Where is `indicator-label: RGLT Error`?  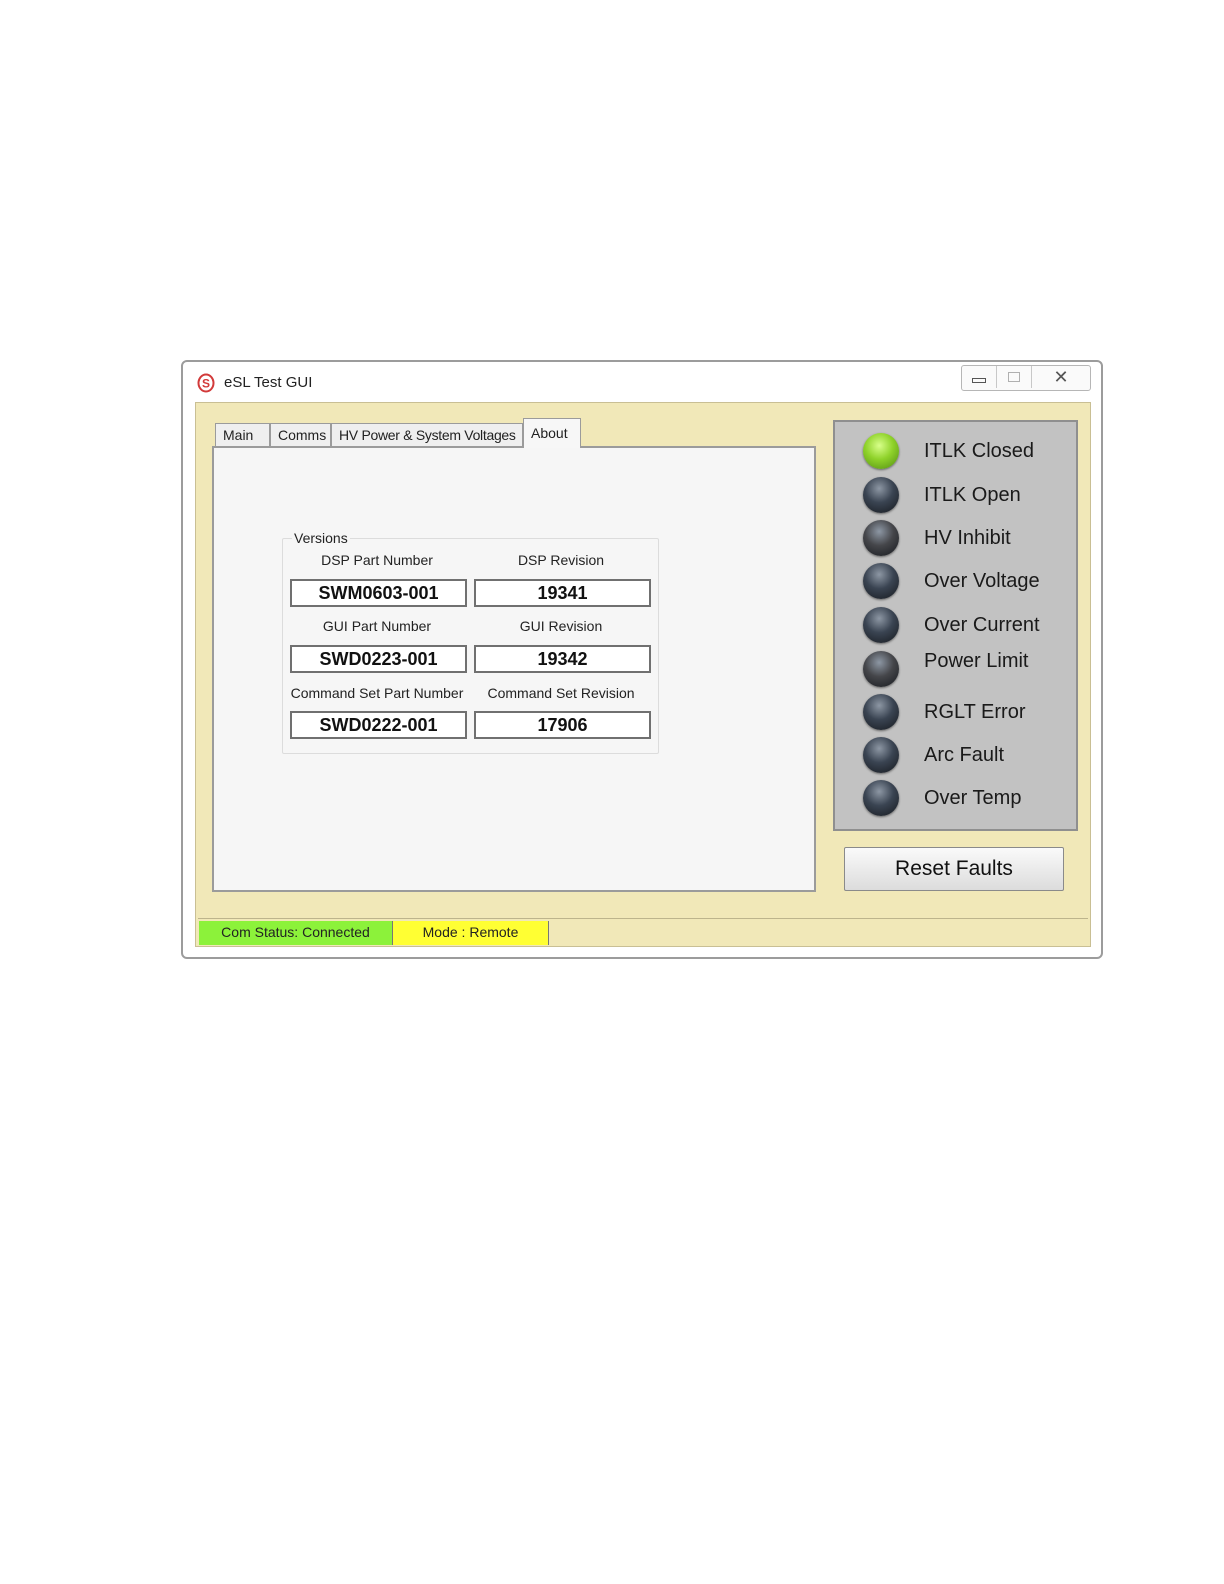
indicator-label: RGLT Error is located at coordinates (975, 712).